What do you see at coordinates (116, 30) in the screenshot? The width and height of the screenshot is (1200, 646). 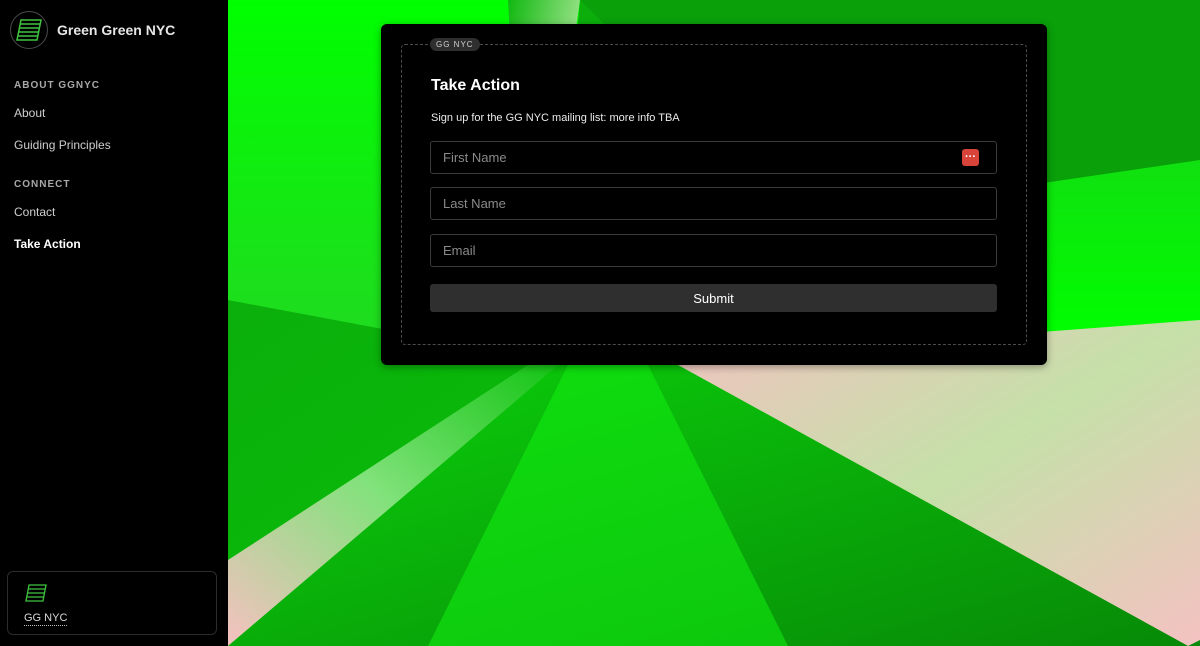 I see `brand-name: Green Green NYC` at bounding box center [116, 30].